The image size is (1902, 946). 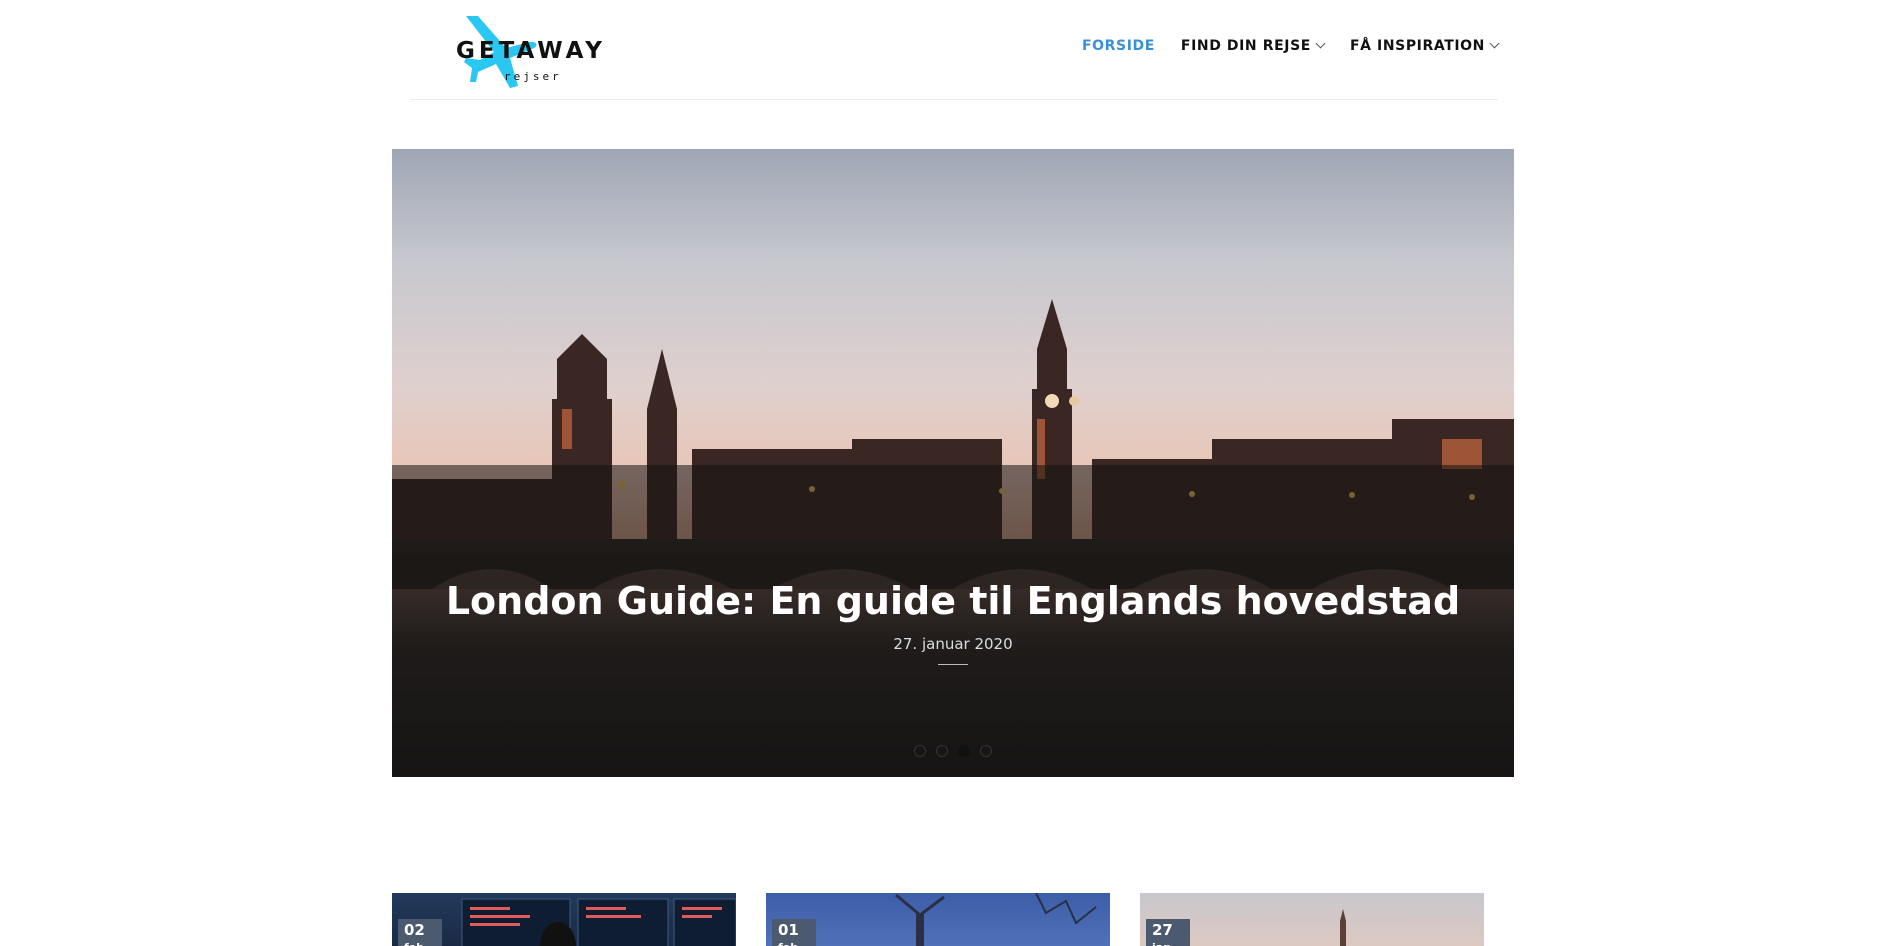 I want to click on post-date-badge: 27 jan, so click(x=1168, y=932).